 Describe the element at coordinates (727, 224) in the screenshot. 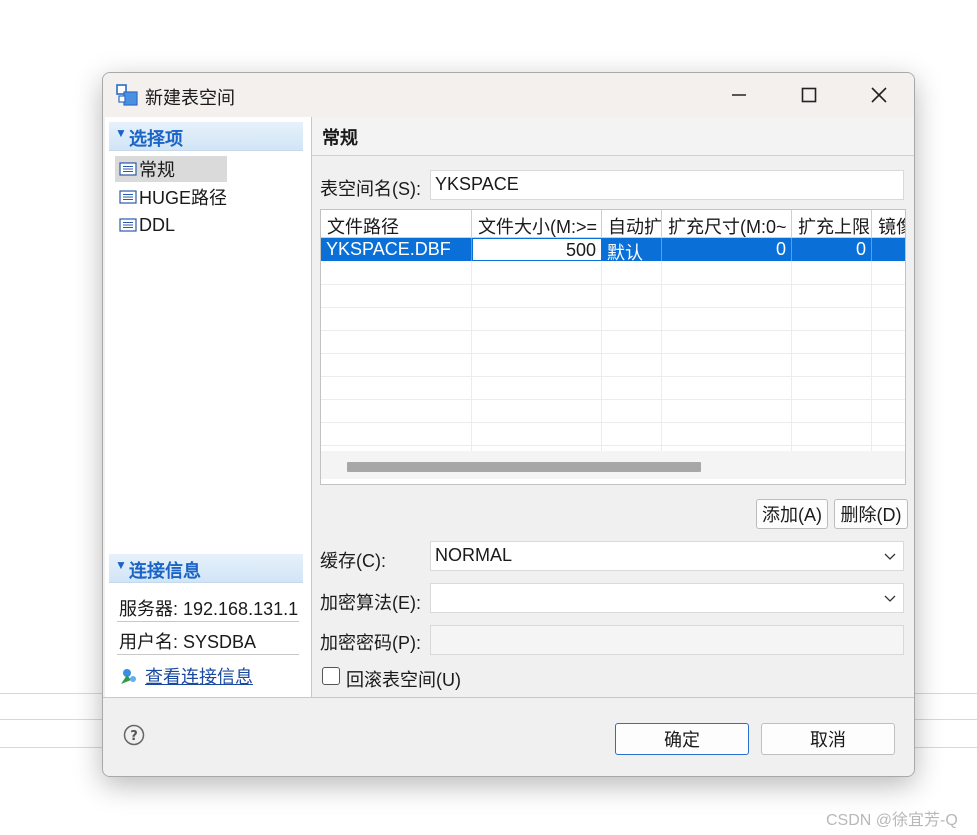

I see `column-header-extend-size: 扩充尺寸(M:0~` at that location.